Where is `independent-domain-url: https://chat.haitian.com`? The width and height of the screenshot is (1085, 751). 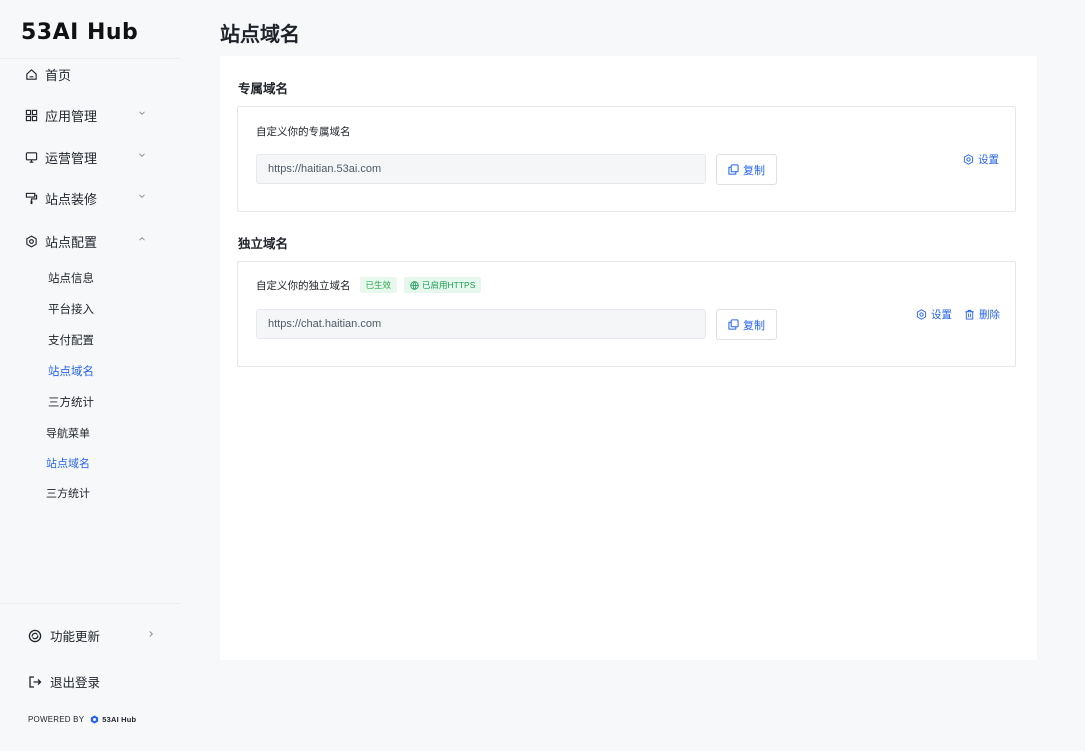
independent-domain-url: https://chat.haitian.com is located at coordinates (325, 324).